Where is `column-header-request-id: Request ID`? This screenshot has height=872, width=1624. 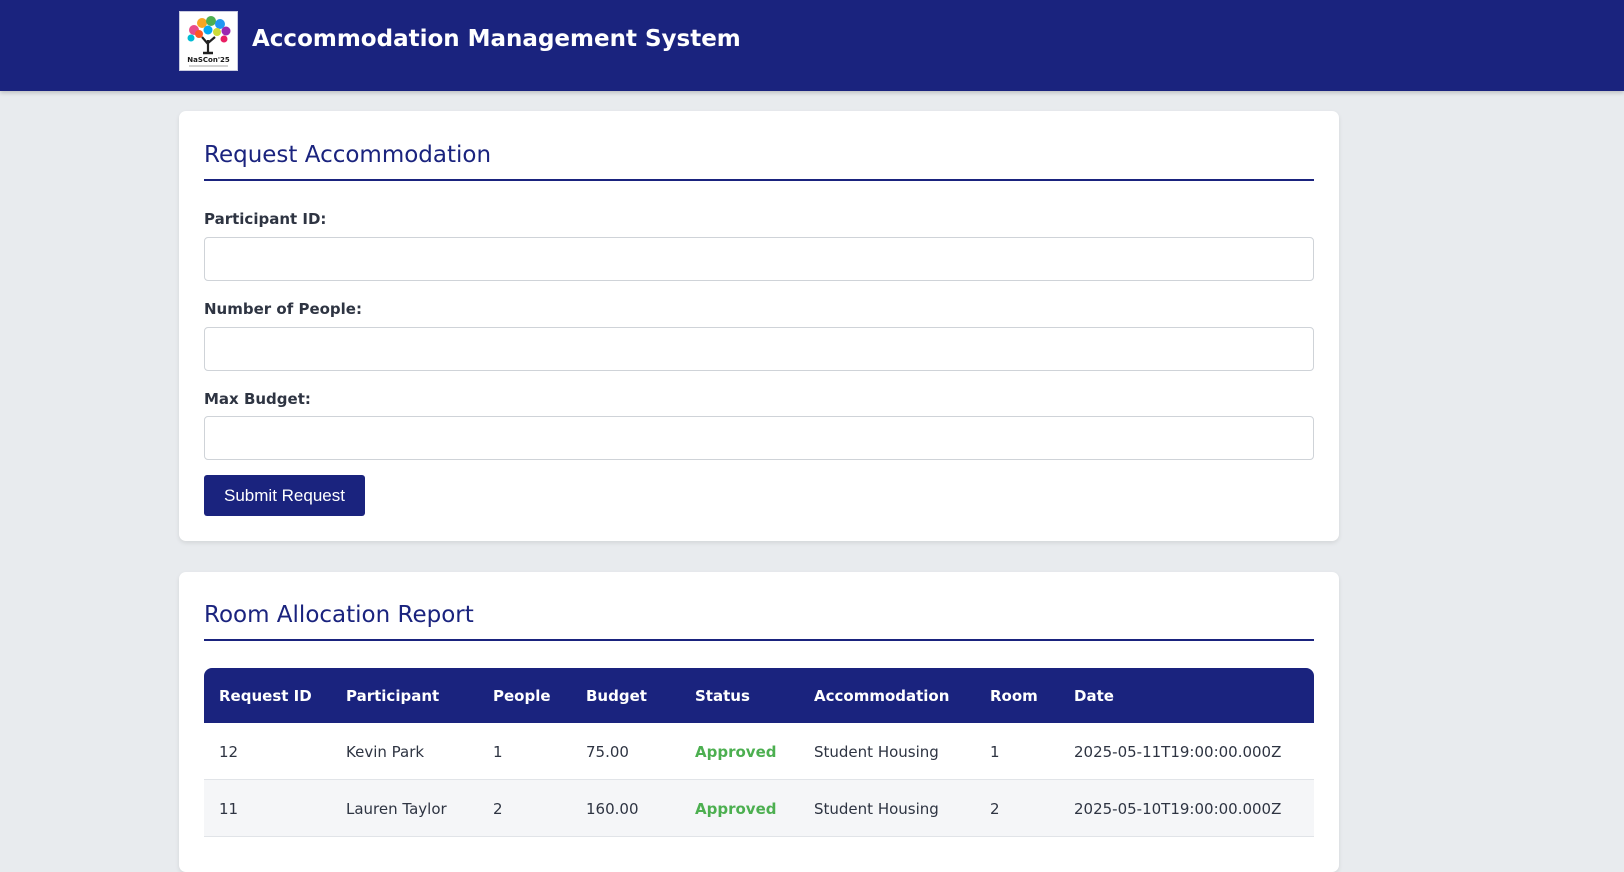 column-header-request-id: Request ID is located at coordinates (265, 696).